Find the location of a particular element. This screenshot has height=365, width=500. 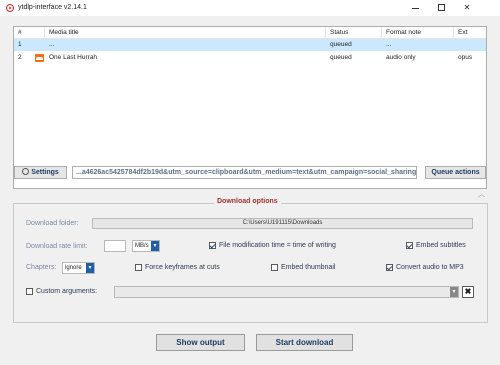

minimize-icon is located at coordinates (415, 8).